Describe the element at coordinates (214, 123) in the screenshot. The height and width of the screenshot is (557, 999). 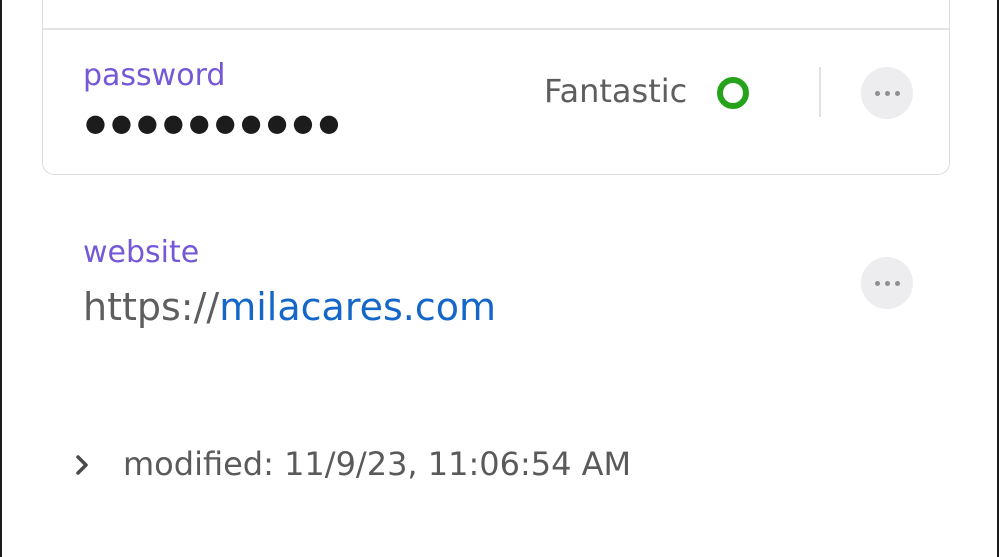
I see `password-value: ●●●●●●●●●●` at that location.